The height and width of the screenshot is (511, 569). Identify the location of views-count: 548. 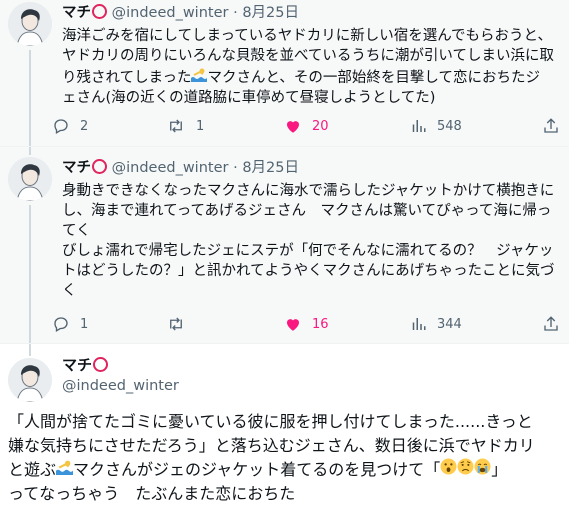
(449, 126).